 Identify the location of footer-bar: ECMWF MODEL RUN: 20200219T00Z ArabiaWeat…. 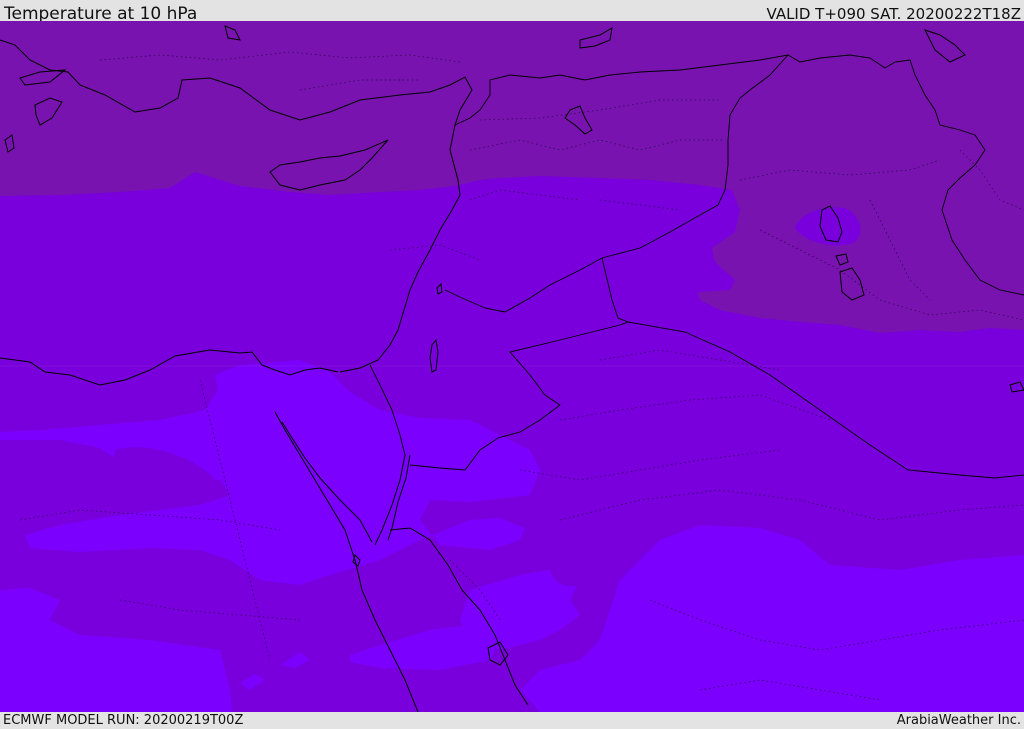
(512, 720).